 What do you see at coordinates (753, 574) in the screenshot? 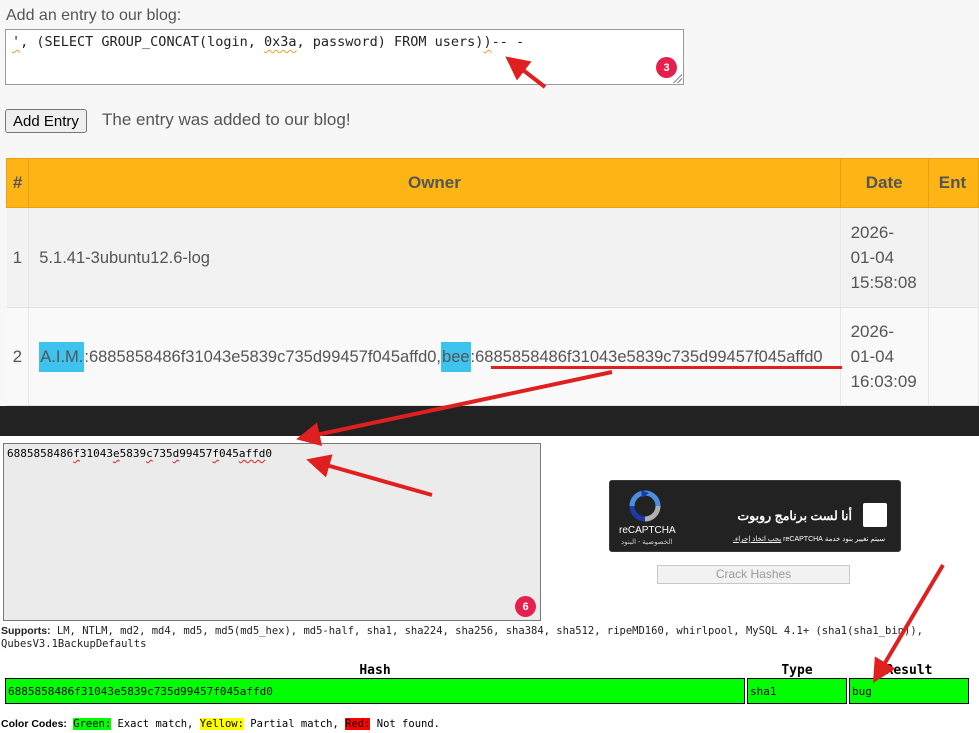
I see `crack-hashes-button: Crack Hashes` at bounding box center [753, 574].